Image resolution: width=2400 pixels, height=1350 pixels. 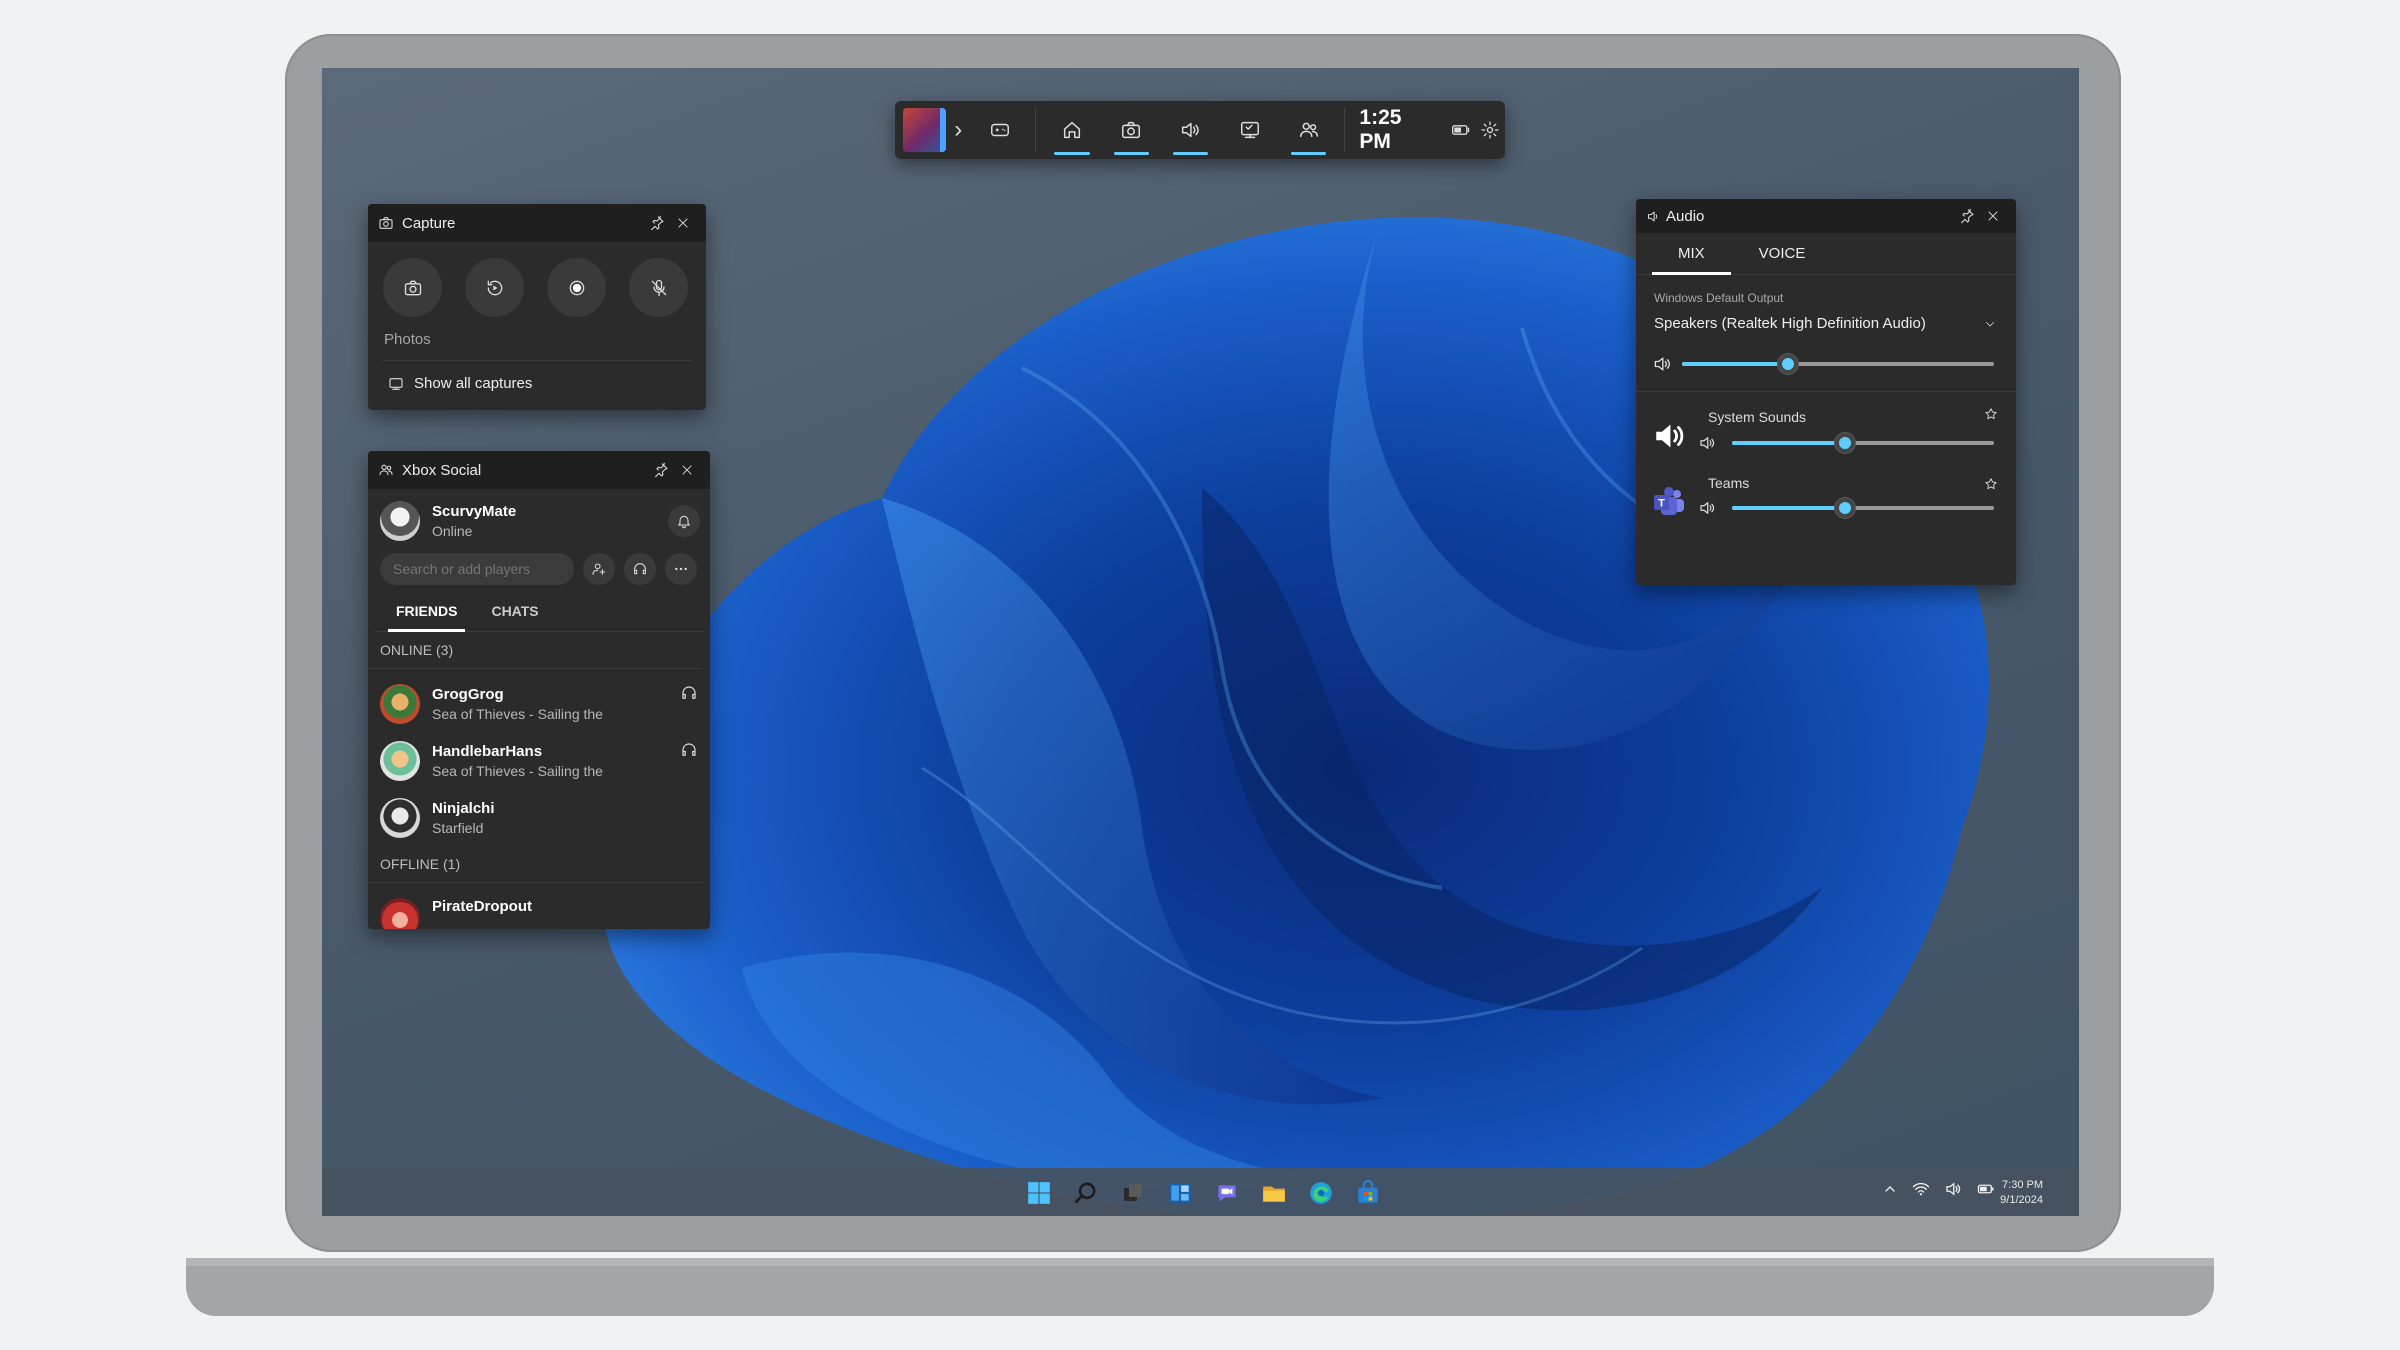 I want to click on output-device-label: Speakers (Realtek High Definition Audio), so click(x=1790, y=323).